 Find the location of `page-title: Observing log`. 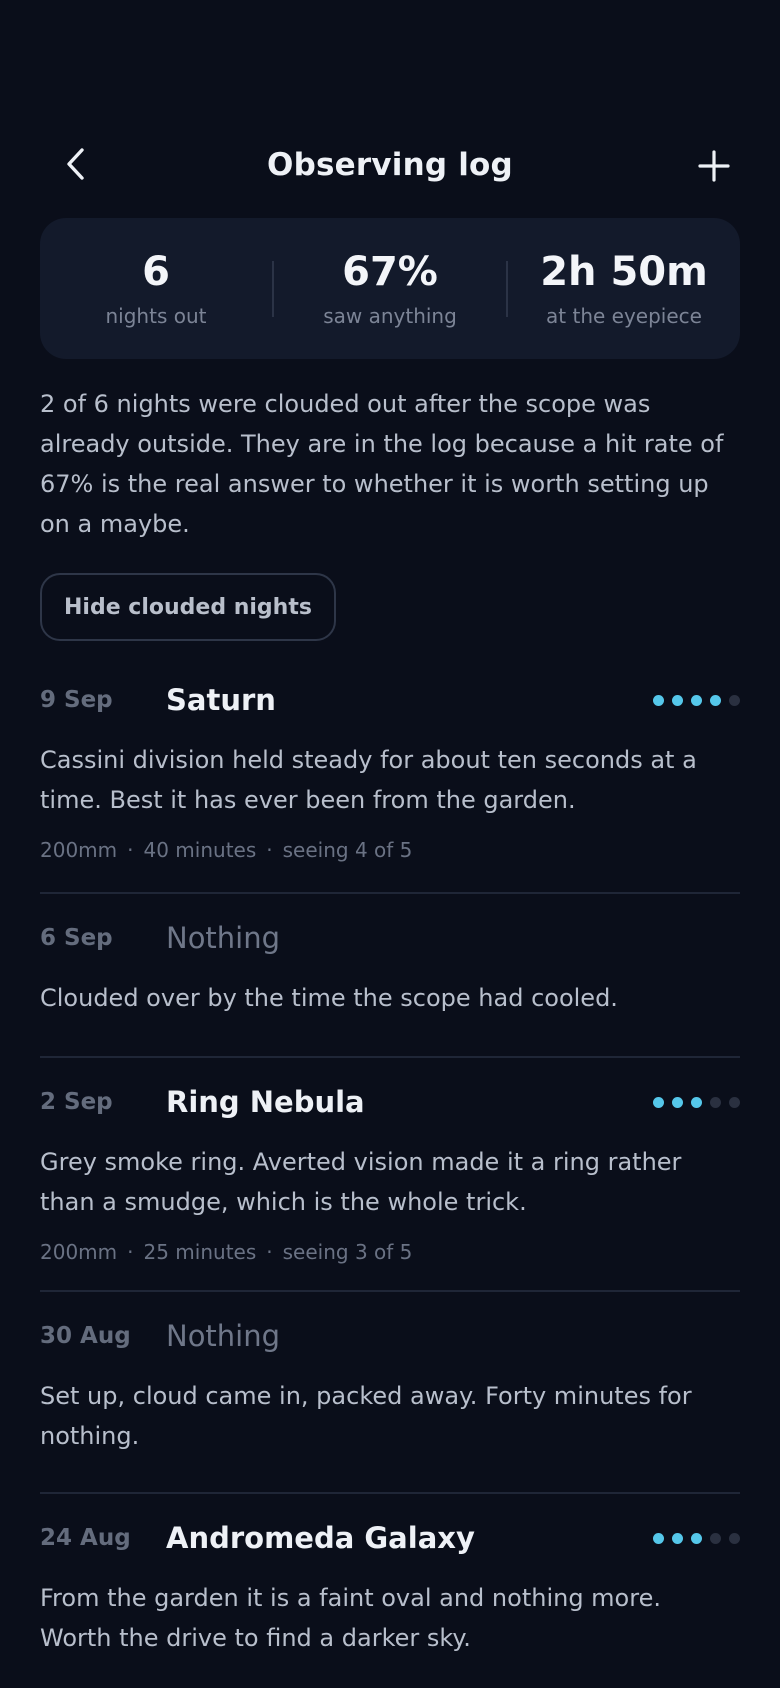

page-title: Observing log is located at coordinates (390, 165).